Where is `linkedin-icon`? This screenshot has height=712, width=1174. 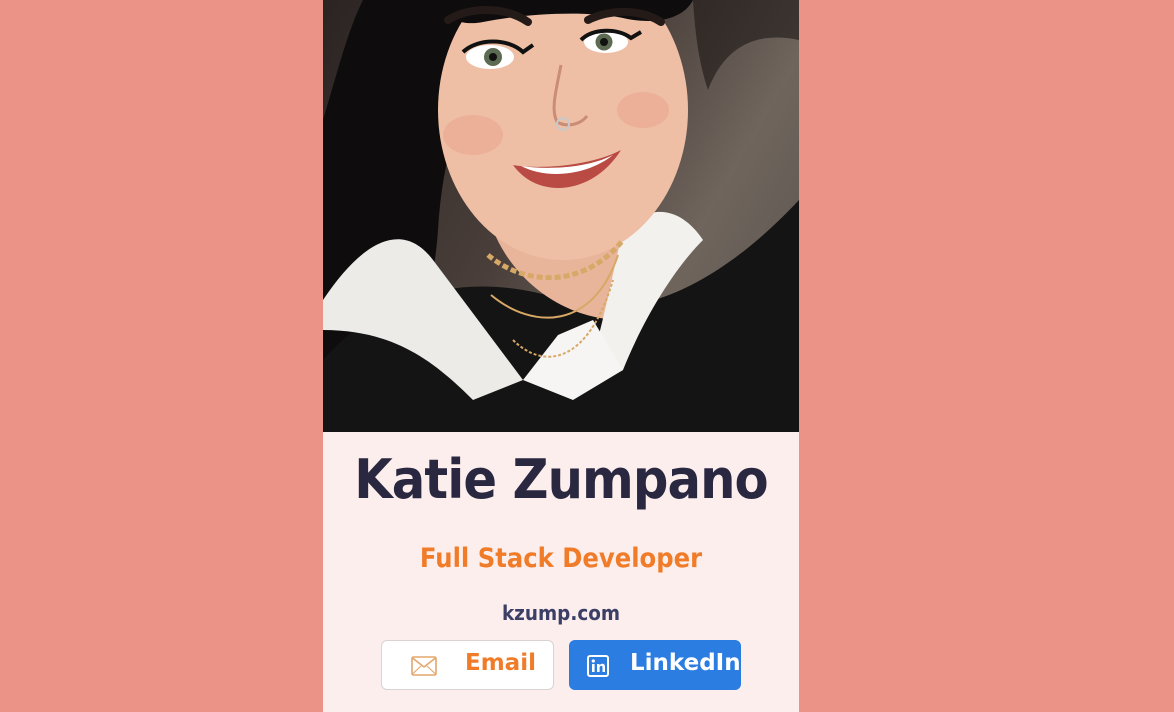 linkedin-icon is located at coordinates (598, 666).